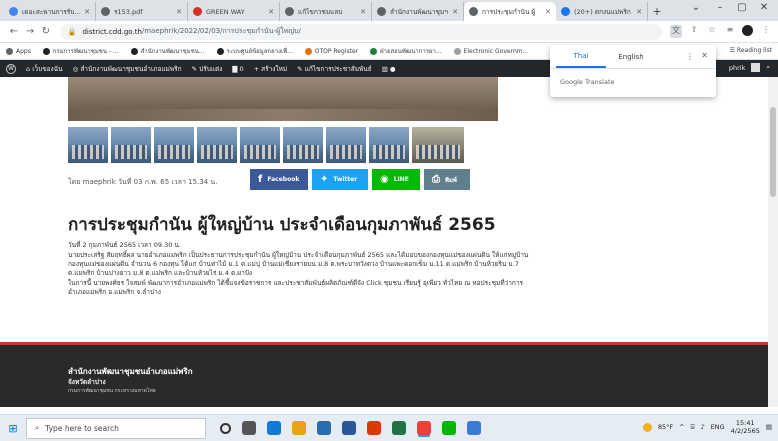 Image resolution: width=778 pixels, height=441 pixels. What do you see at coordinates (702, 427) in the screenshot?
I see `volume-icon: ♪` at bounding box center [702, 427].